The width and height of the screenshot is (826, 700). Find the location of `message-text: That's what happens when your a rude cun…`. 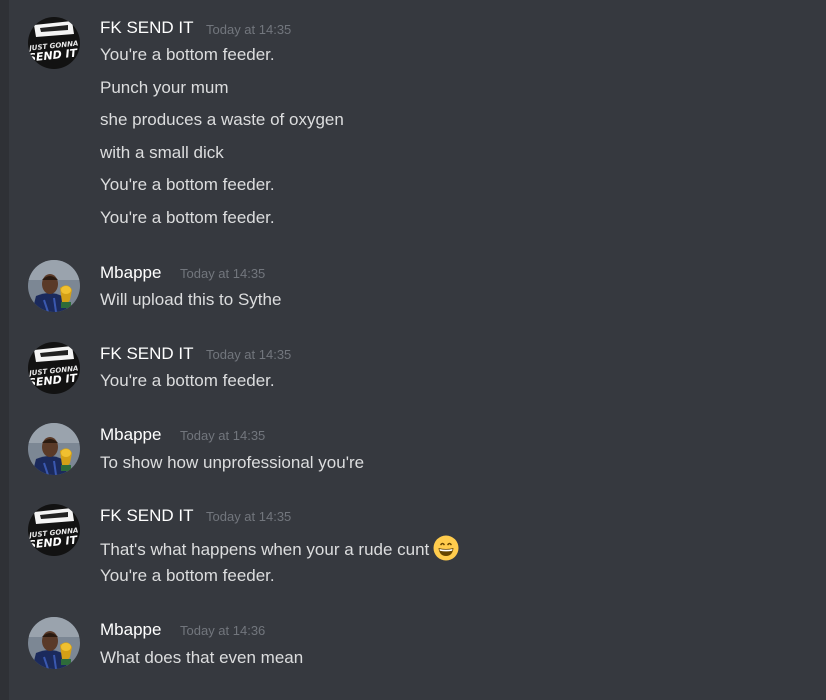

message-text: That's what happens when your a rude cun… is located at coordinates (265, 549).